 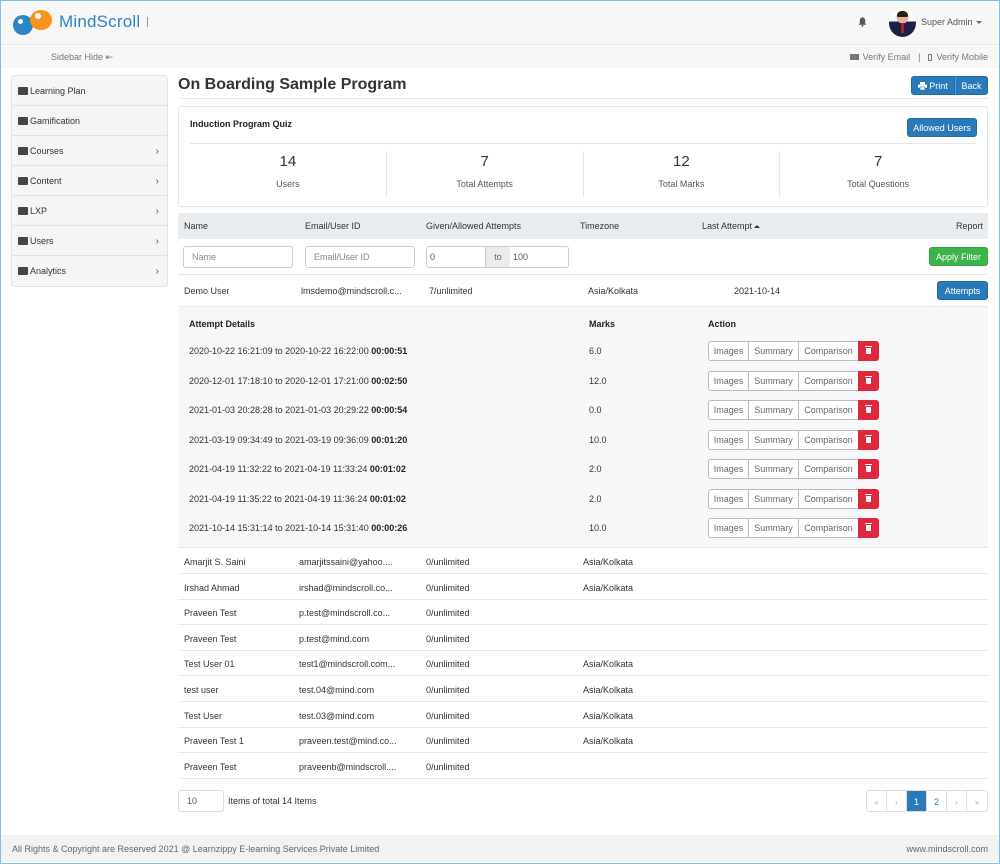 I want to click on last-page-button: », so click(x=977, y=801).